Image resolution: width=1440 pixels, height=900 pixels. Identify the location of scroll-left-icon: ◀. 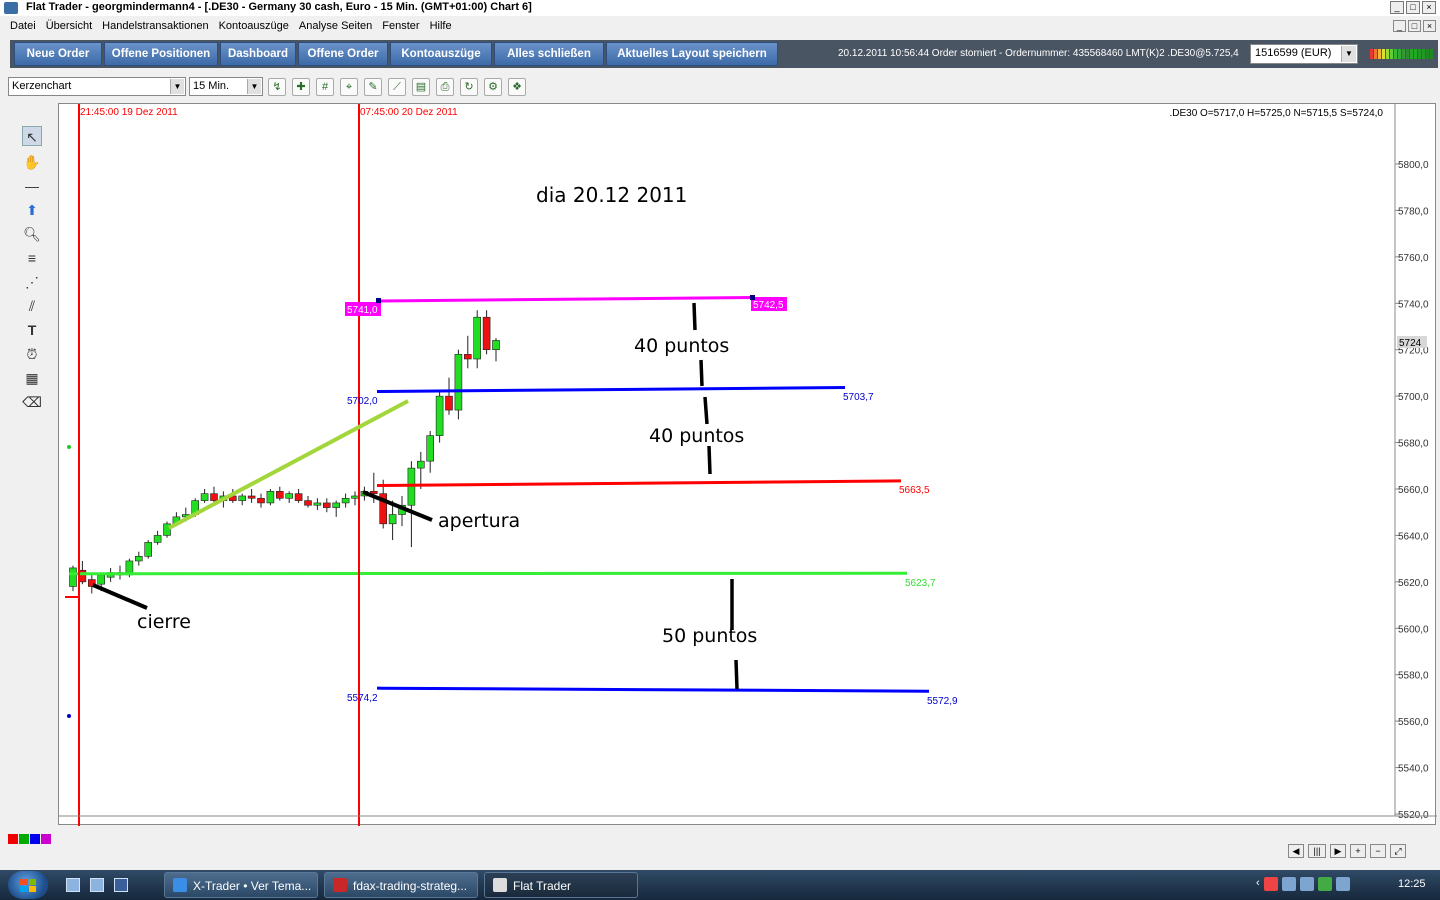
(1296, 851).